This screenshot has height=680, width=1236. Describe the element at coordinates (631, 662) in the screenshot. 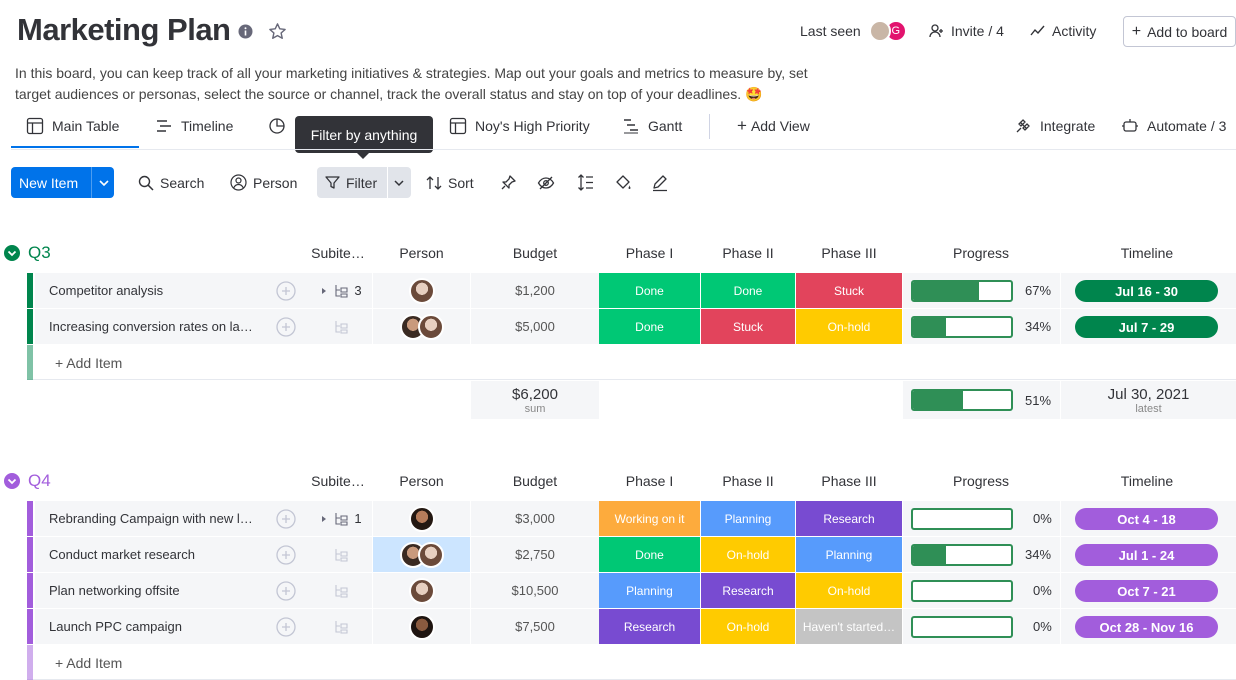

I see `add-item-row: + Add Item` at that location.